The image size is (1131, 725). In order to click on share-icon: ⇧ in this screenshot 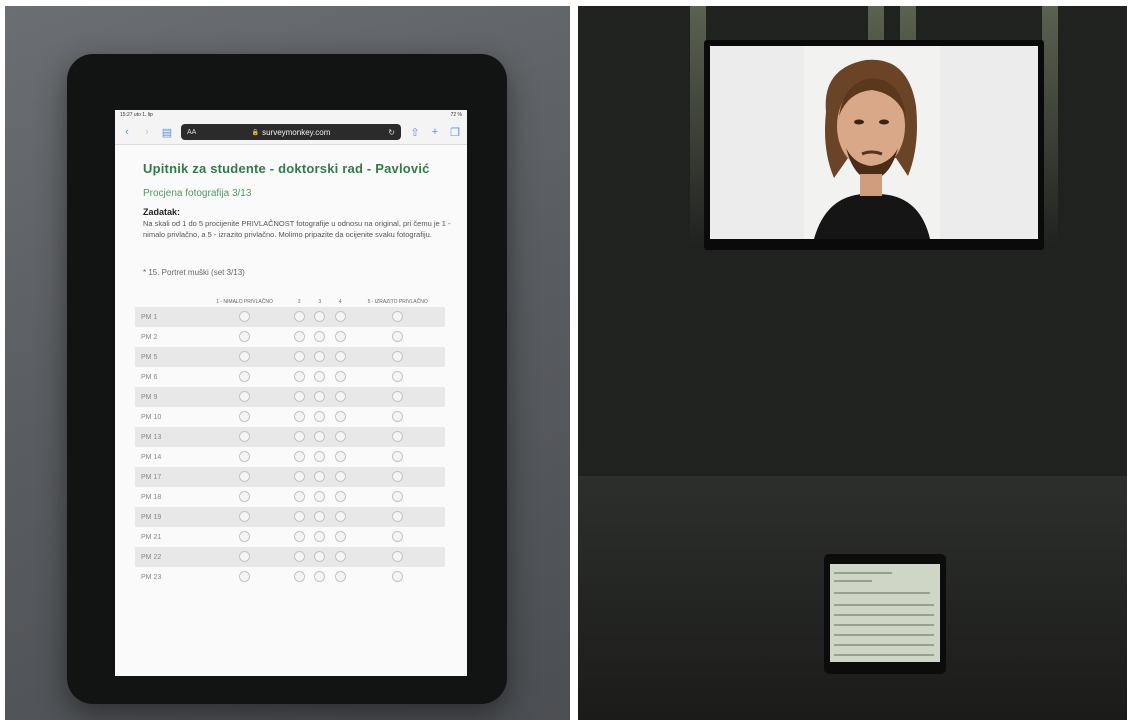, I will do `click(415, 132)`.